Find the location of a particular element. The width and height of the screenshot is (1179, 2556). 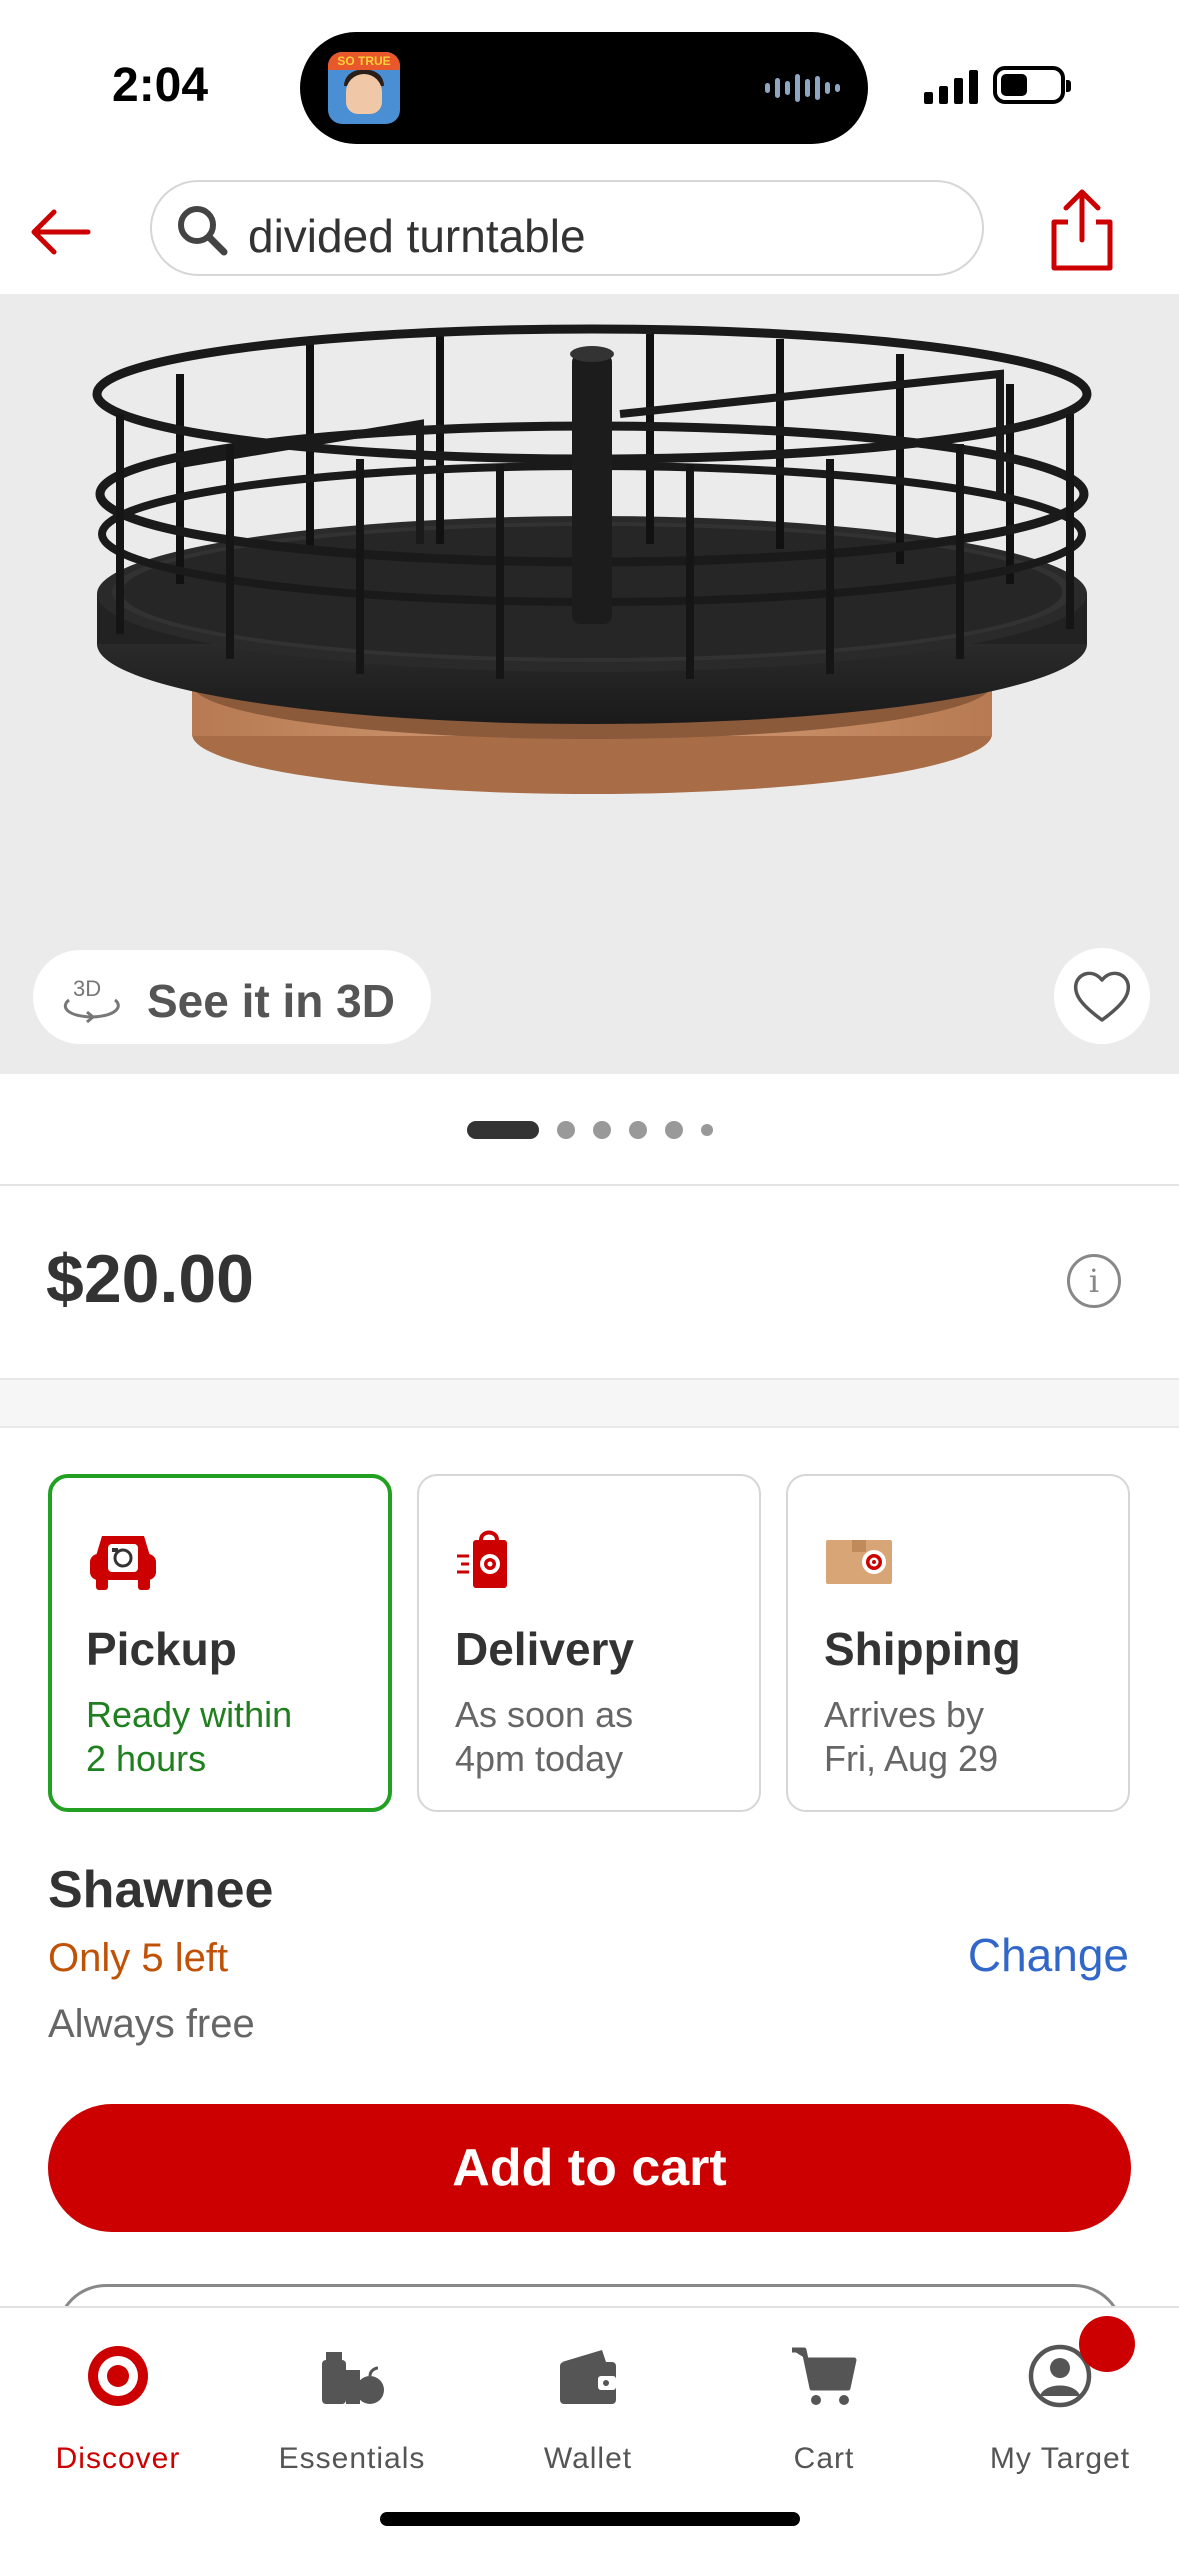

see-in-3d-label: See it in 3D is located at coordinates (271, 1001).